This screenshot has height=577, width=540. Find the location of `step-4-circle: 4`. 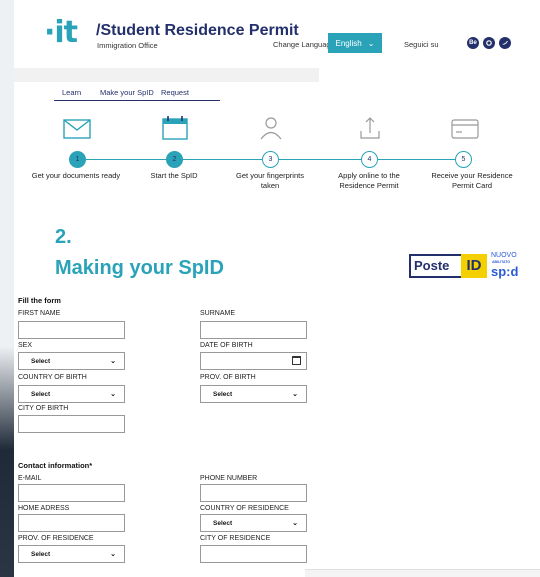

step-4-circle: 4 is located at coordinates (369, 159).